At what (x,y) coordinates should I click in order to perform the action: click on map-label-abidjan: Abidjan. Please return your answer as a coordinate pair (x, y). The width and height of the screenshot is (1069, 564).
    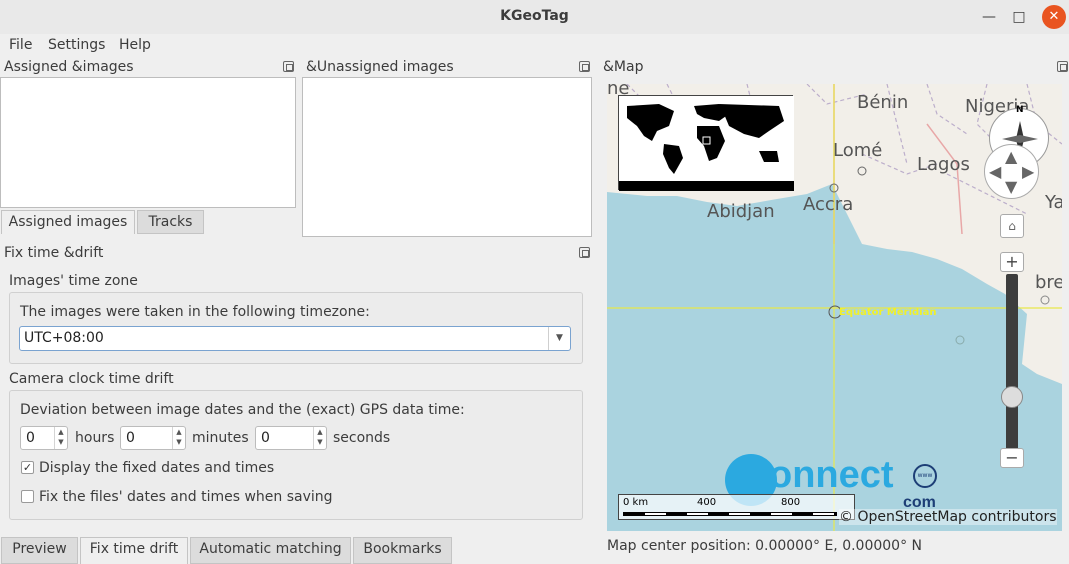
    Looking at the image, I should click on (741, 211).